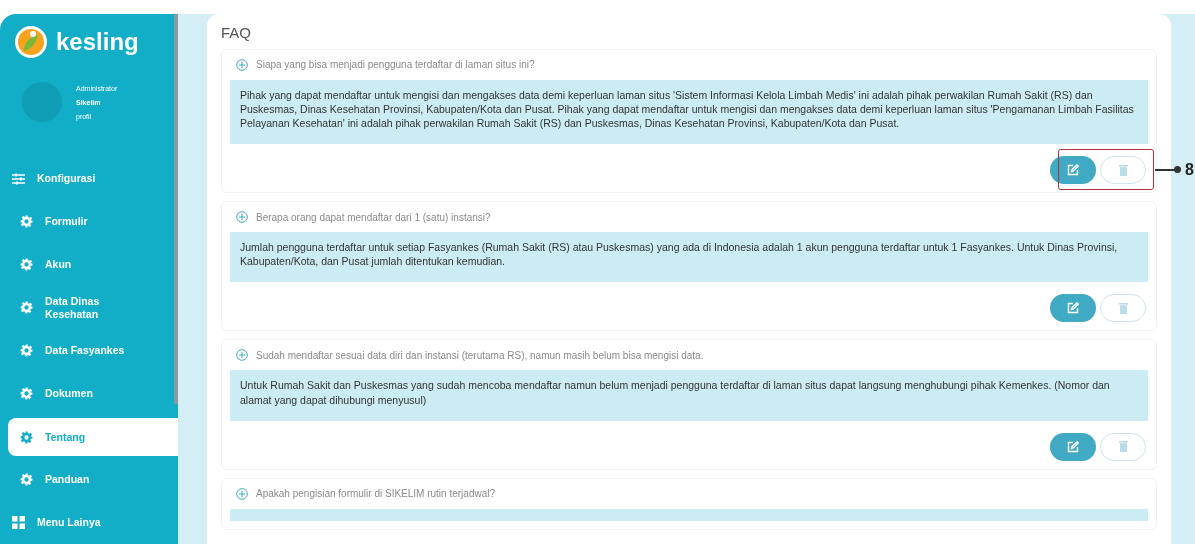 The height and width of the screenshot is (544, 1195). Describe the element at coordinates (689, 111) in the screenshot. I see `faq-answer: Pihak yang dapat mendaftar untuk mengisi dan mengakses data demi keperluan laman situs 'Sistem Informasi Kelola Limbah Medis' ini adalah pihak perwakilan Rumah Sakit (RS) dan Puskesmas, Dinas Kesehatan Provinsi, Kabupaten/Kota dan Pusat. Pihak yang dapat mendaftar untuk mengisi dan mengakses data demi keperluan laman situs 'Pengamanan Limbah Fasilitas Pelayanan Kesehatan' ini adalah pihak perwakilan Rumah Sakit (RS) dan Puskesmas, Dinas Kesehatan Provinsi, Kabupaten/Kota dan Pusat.` at that location.